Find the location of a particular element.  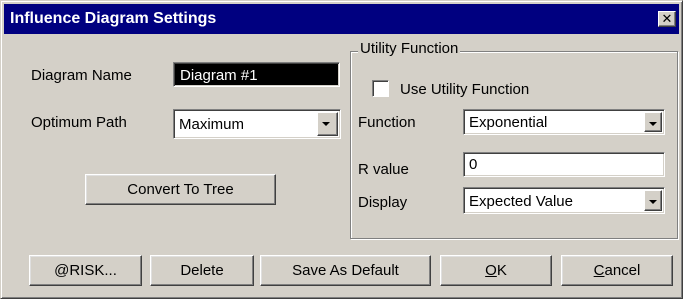

title-bar: Influence Diagram Settings ✕ is located at coordinates (341, 19).